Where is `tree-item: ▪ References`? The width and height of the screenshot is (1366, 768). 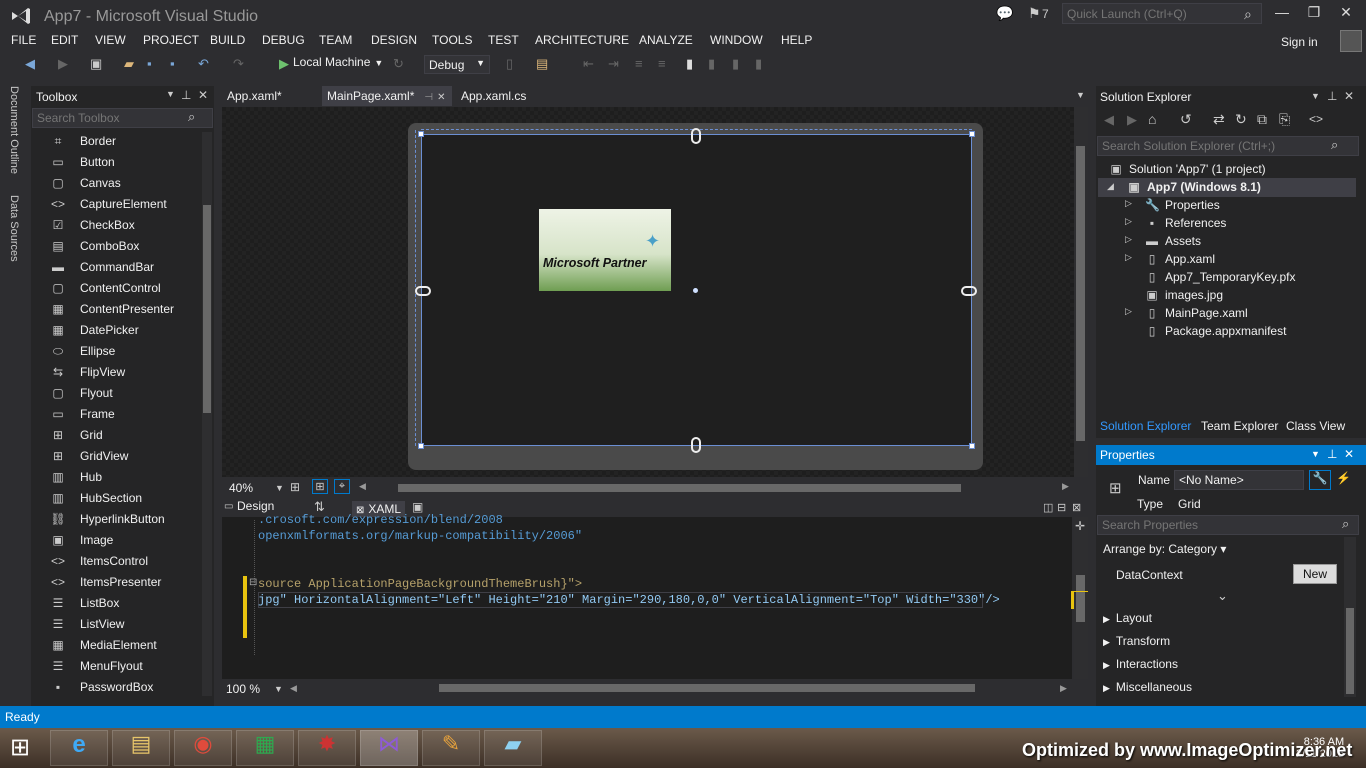
tree-item: ▪ References is located at coordinates (1186, 225).